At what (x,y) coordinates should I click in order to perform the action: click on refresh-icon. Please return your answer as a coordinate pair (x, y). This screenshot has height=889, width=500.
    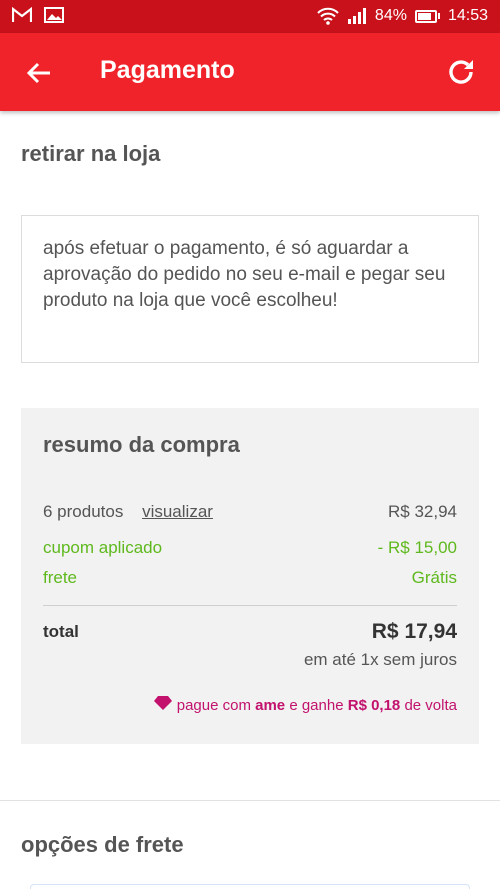
    Looking at the image, I should click on (461, 72).